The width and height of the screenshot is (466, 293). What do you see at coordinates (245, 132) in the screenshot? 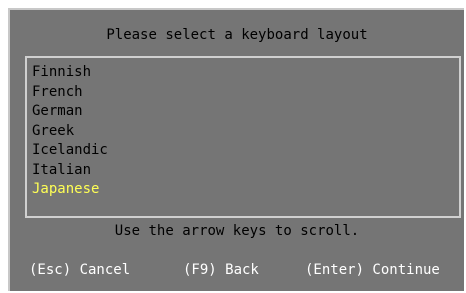
I see `list-item-greek: Greek` at bounding box center [245, 132].